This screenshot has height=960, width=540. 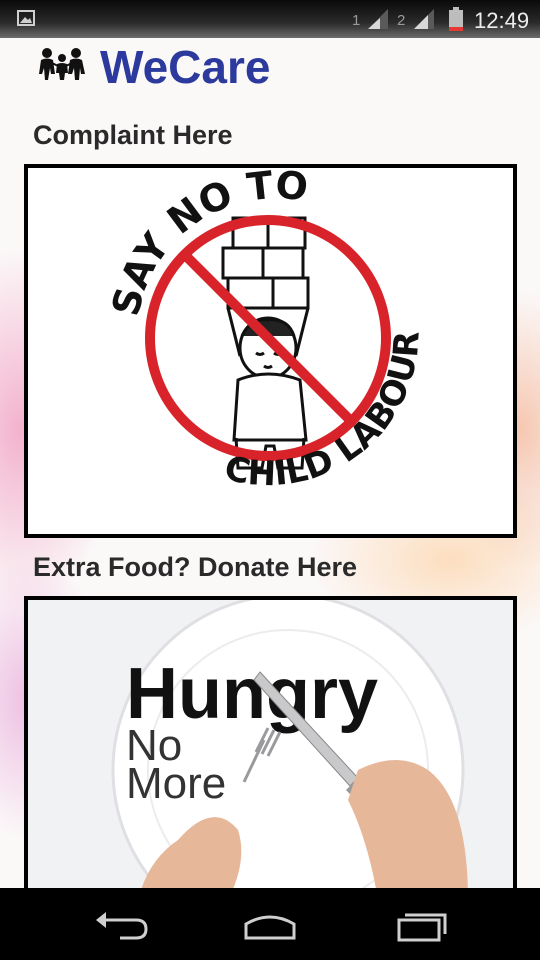 What do you see at coordinates (456, 19) in the screenshot?
I see `battery-icon` at bounding box center [456, 19].